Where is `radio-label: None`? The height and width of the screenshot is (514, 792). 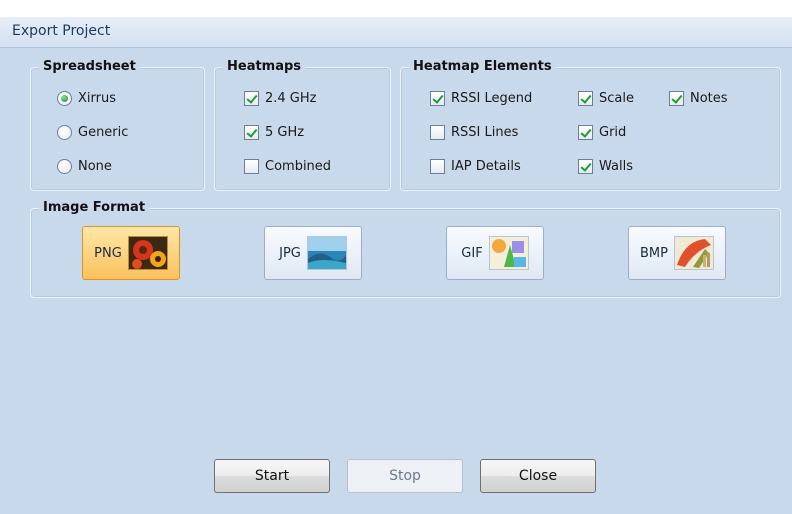 radio-label: None is located at coordinates (95, 166).